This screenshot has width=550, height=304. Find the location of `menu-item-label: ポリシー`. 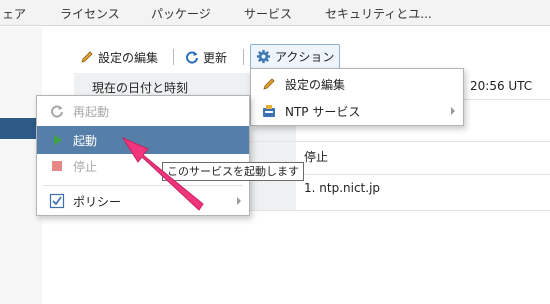

menu-item-label: ポリシー is located at coordinates (97, 201).